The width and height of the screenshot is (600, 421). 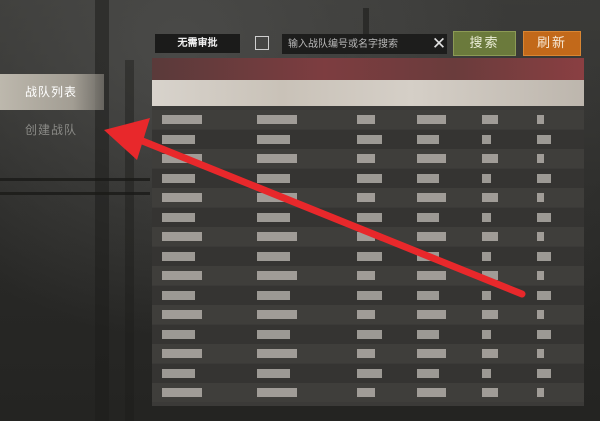 I want to click on sidebar-item-label: 创建战队, so click(x=51, y=130).